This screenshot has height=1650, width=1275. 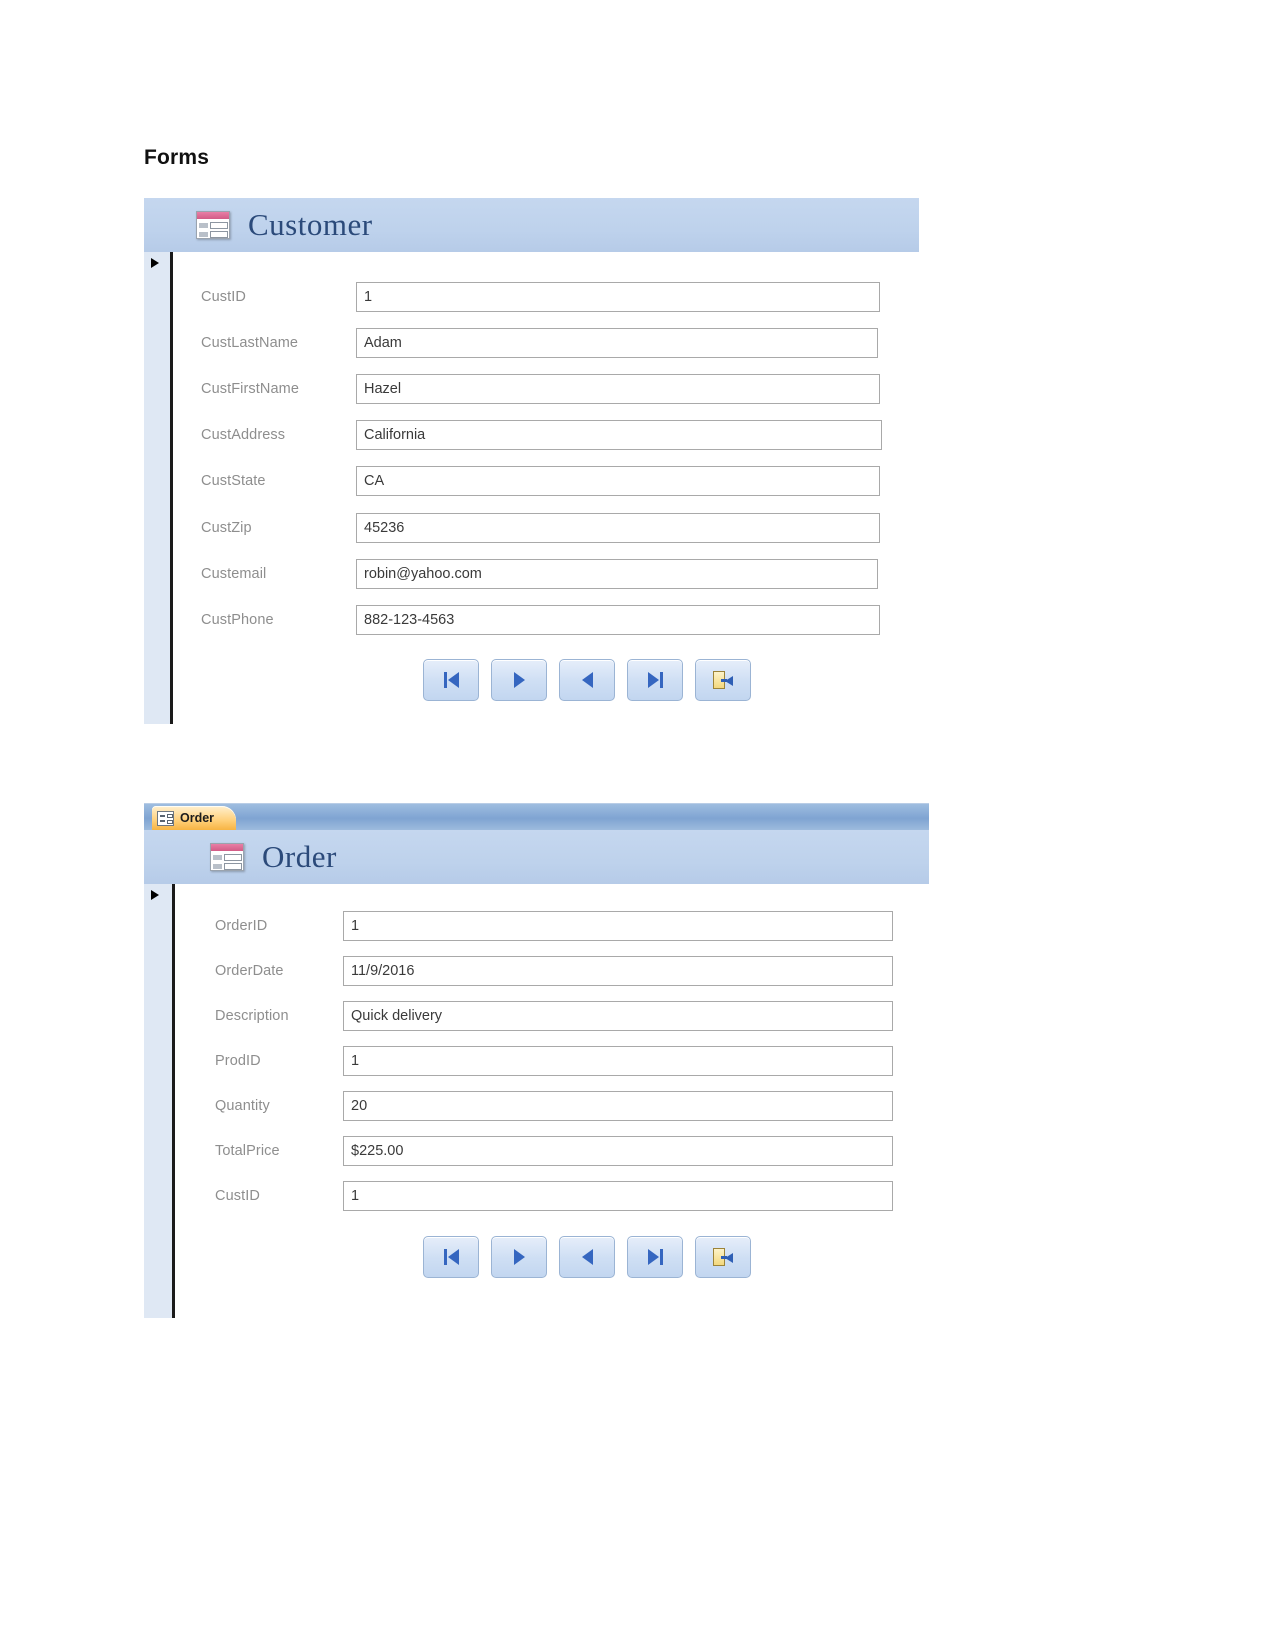 I want to click on form-tab-icon, so click(x=165, y=818).